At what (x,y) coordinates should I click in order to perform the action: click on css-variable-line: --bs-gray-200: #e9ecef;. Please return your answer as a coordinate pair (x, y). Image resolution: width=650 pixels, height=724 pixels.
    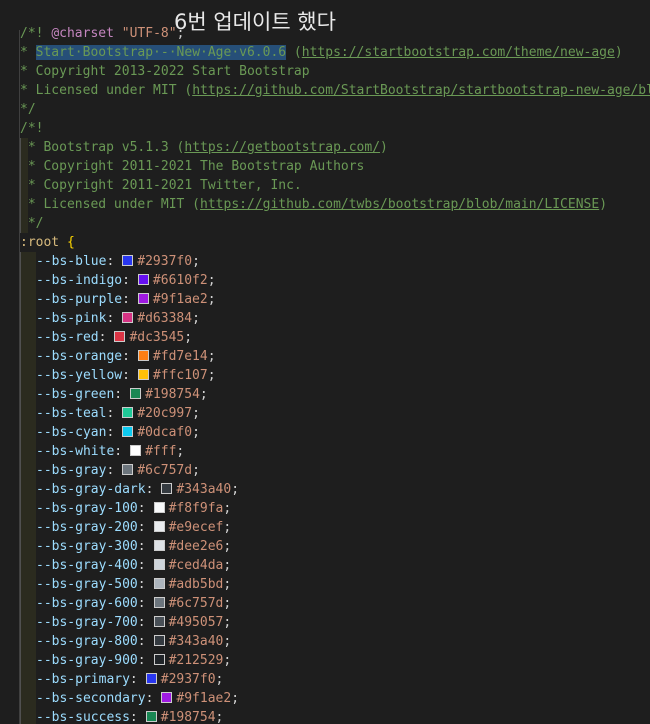
    Looking at the image, I should click on (125, 527).